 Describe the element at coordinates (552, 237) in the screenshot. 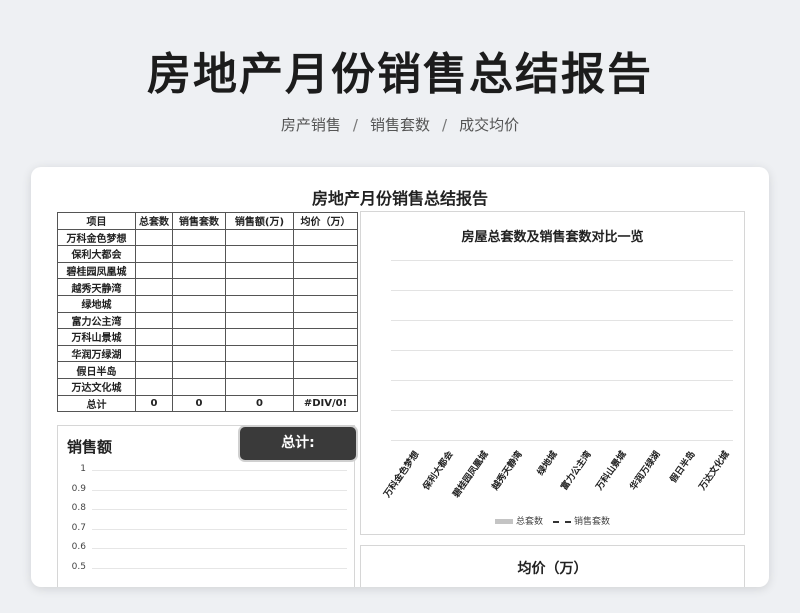

I see `chart-title: 房屋总套数及销售套数对比一览` at that location.